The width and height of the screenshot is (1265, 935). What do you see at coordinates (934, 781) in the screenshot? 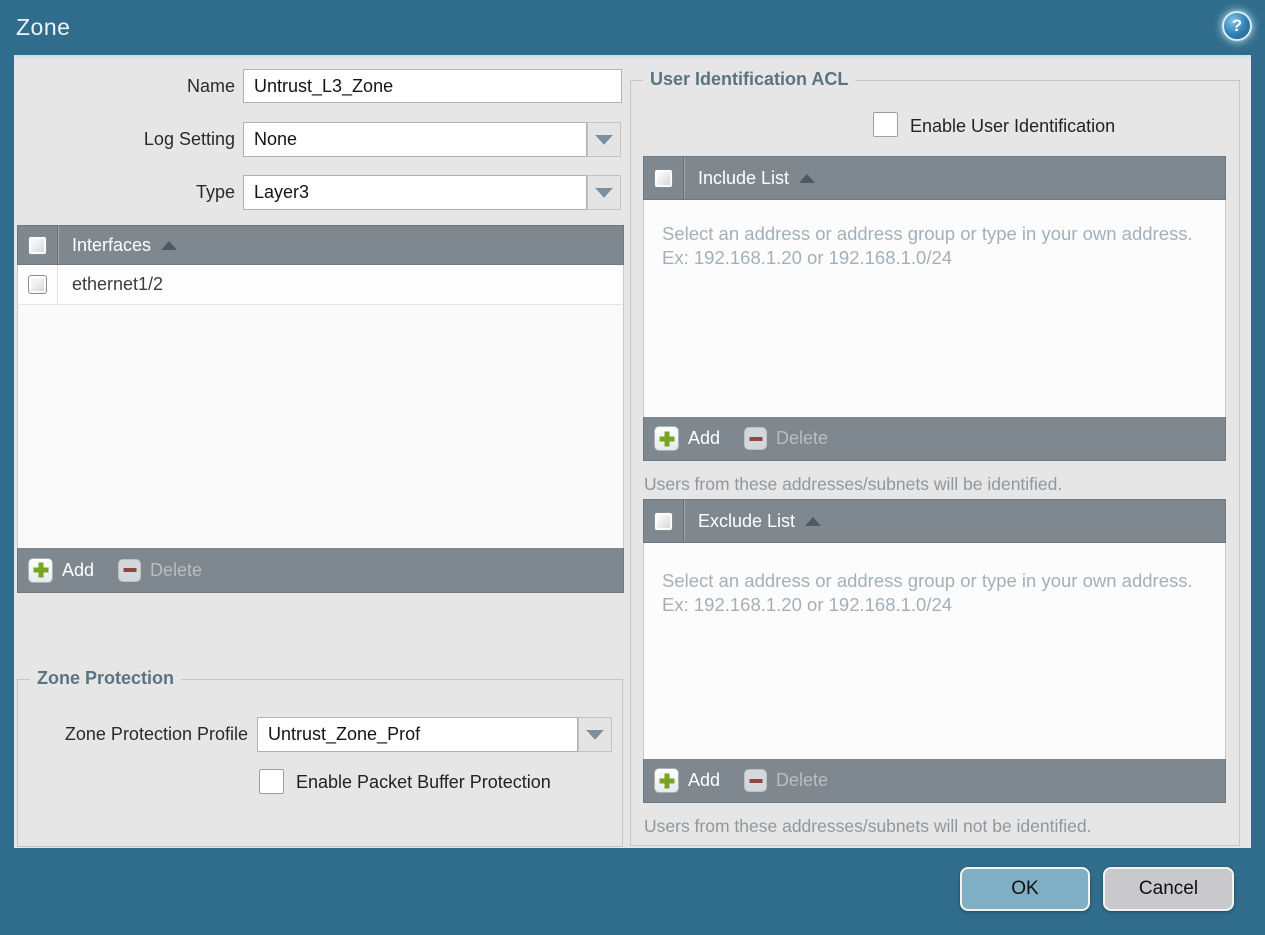
I see `exclude-list-footer: Add Delete` at bounding box center [934, 781].